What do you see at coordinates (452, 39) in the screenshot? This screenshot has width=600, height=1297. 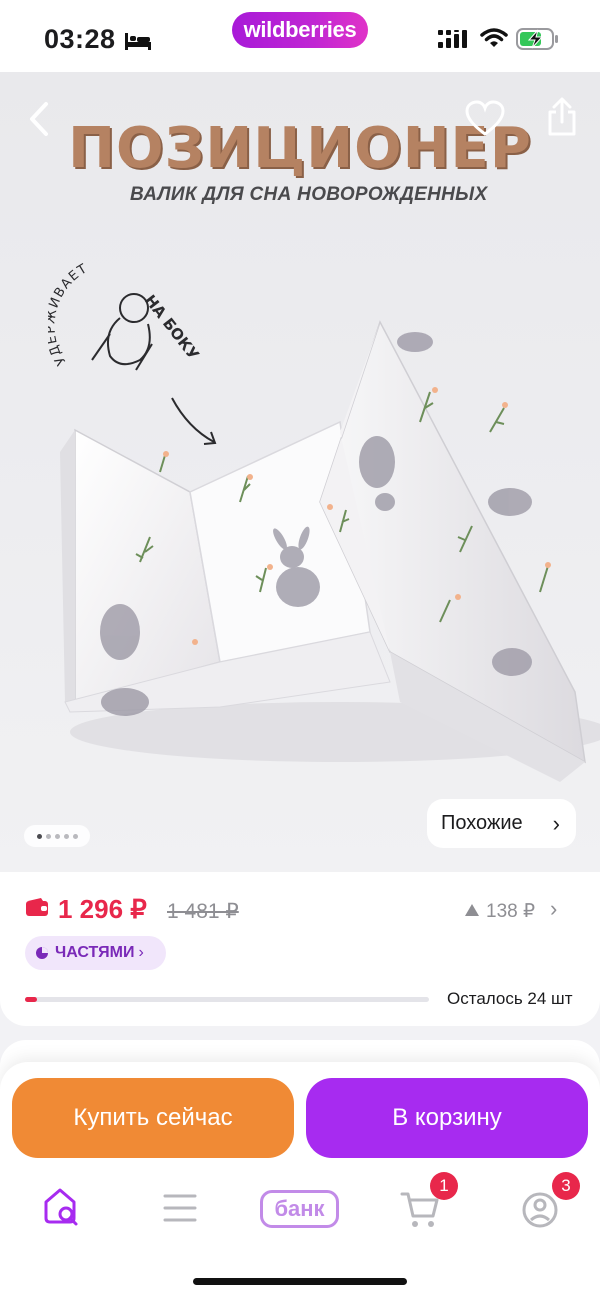 I see `cellular-signal-icon` at bounding box center [452, 39].